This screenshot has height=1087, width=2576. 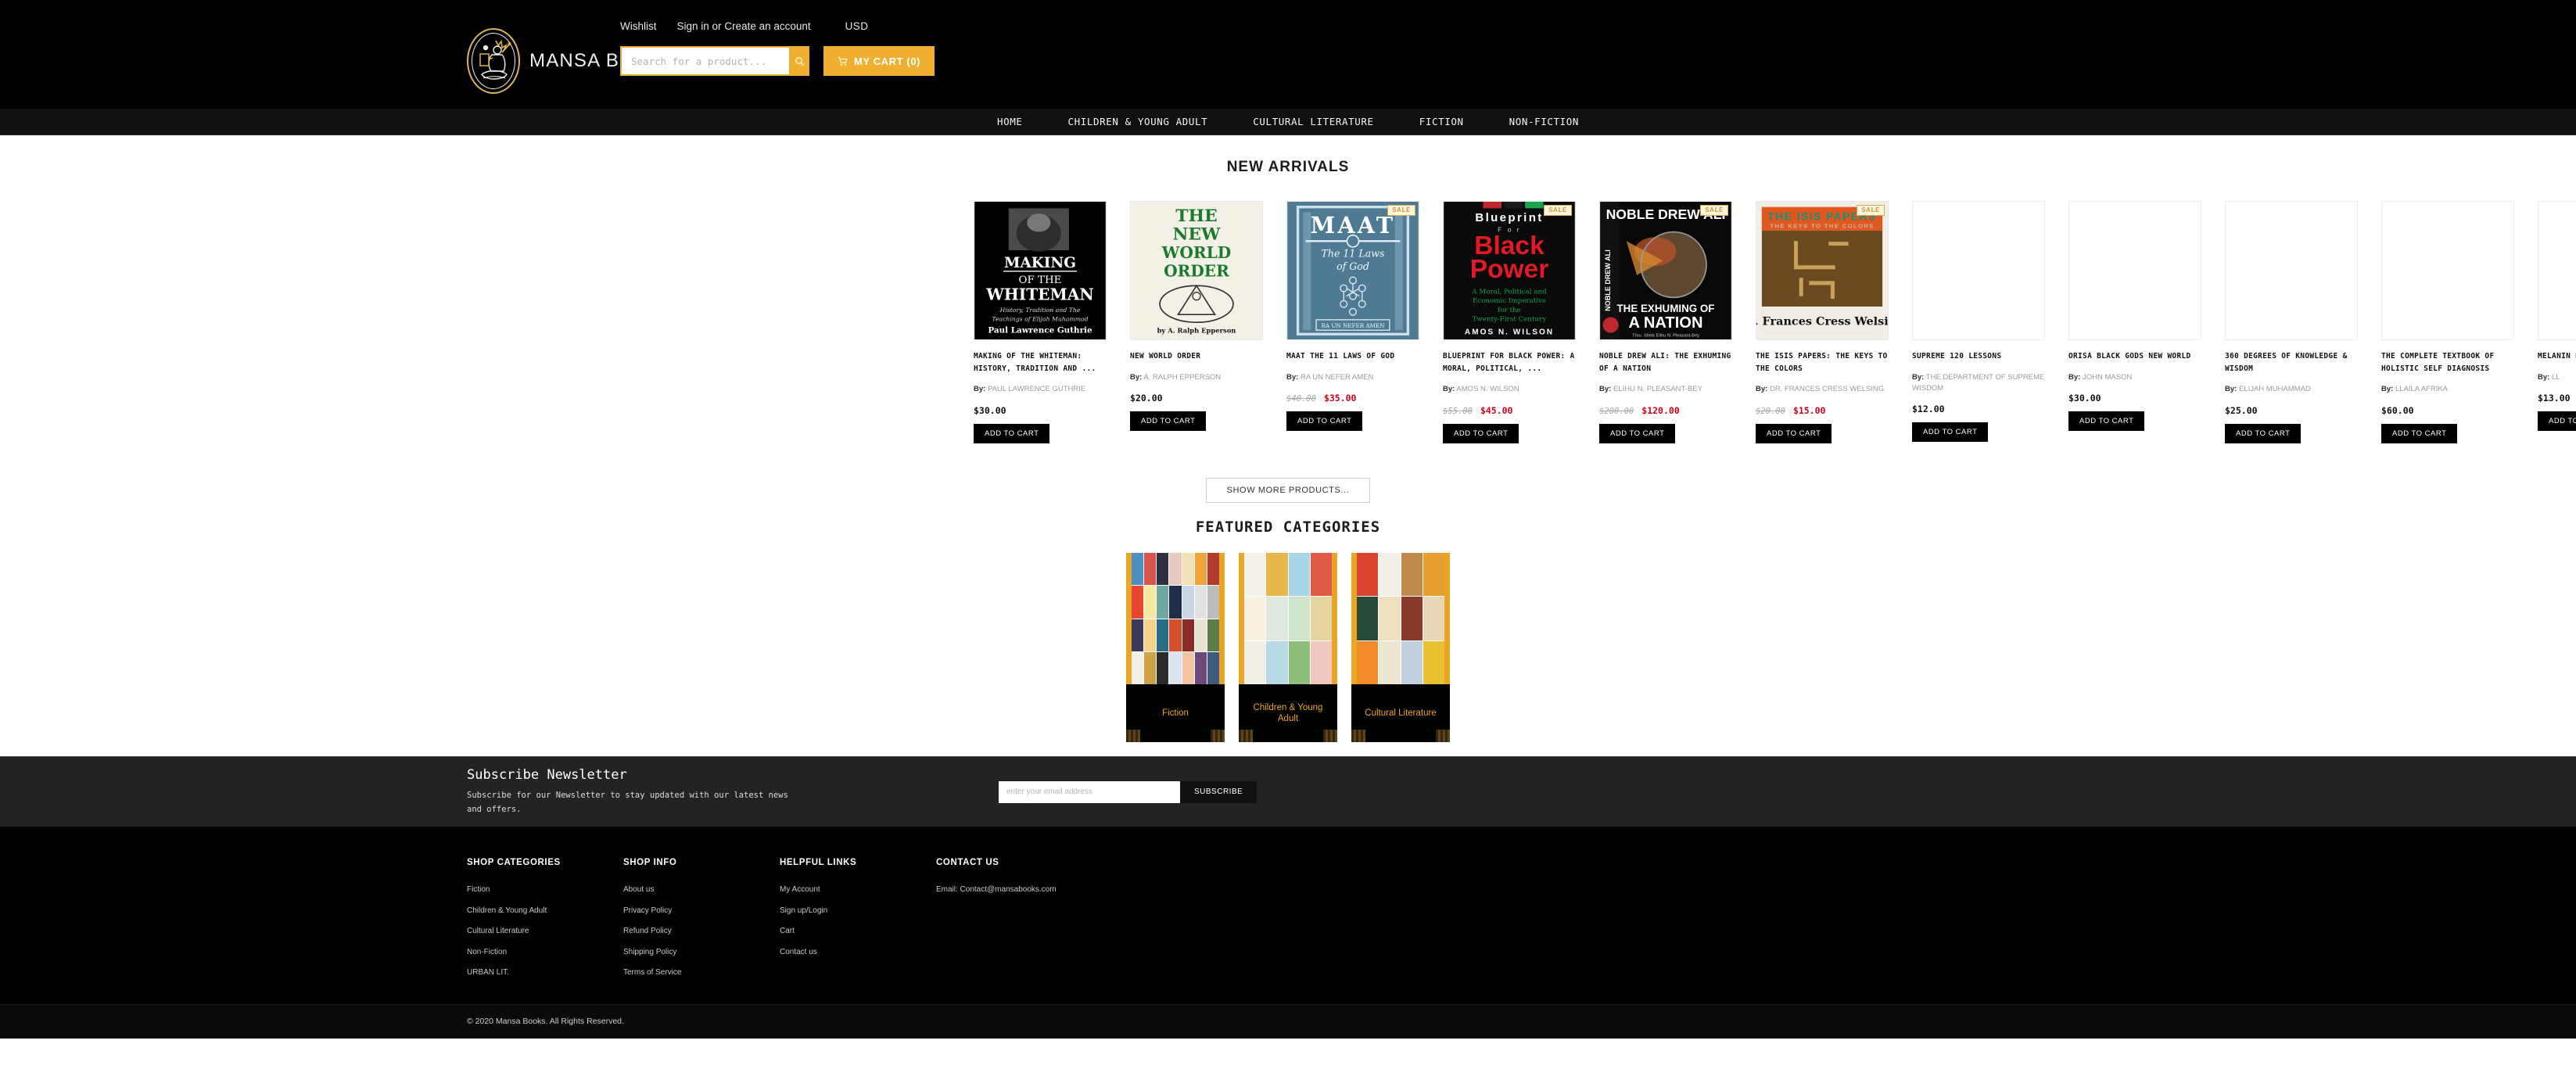 I want to click on nav-item-children-young-adult: CHILDREN & YOUNG ADULT, so click(x=1138, y=122).